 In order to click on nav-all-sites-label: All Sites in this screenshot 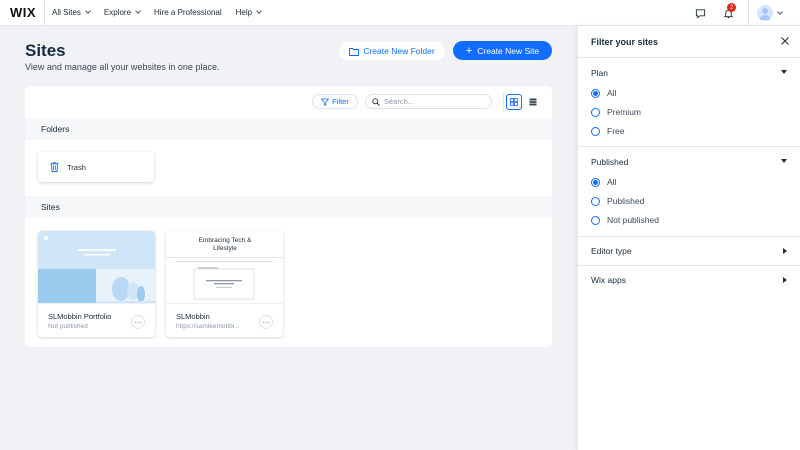, I will do `click(66, 12)`.